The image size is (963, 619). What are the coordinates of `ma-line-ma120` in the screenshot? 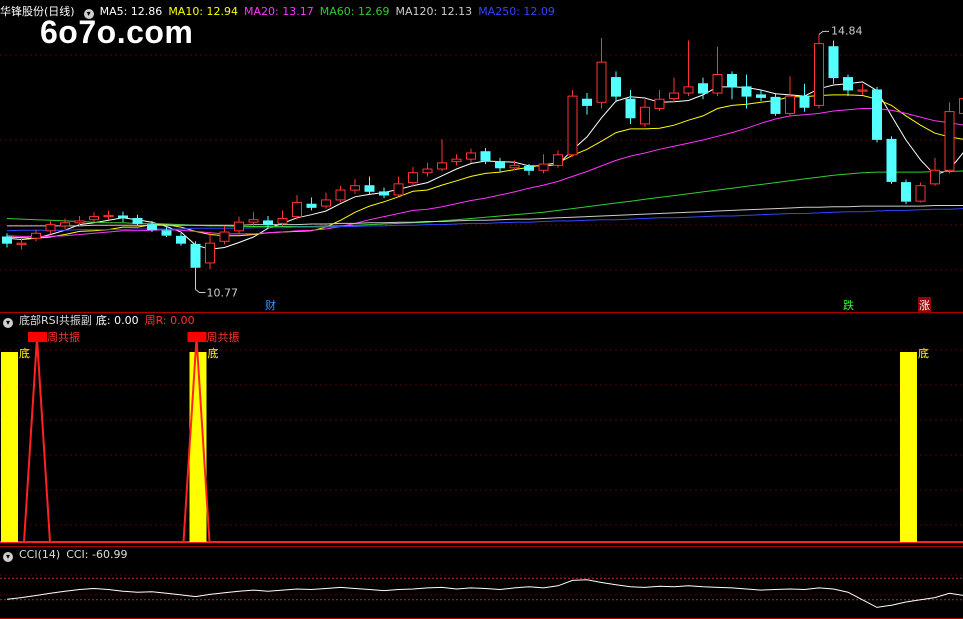 It's located at (485, 216).